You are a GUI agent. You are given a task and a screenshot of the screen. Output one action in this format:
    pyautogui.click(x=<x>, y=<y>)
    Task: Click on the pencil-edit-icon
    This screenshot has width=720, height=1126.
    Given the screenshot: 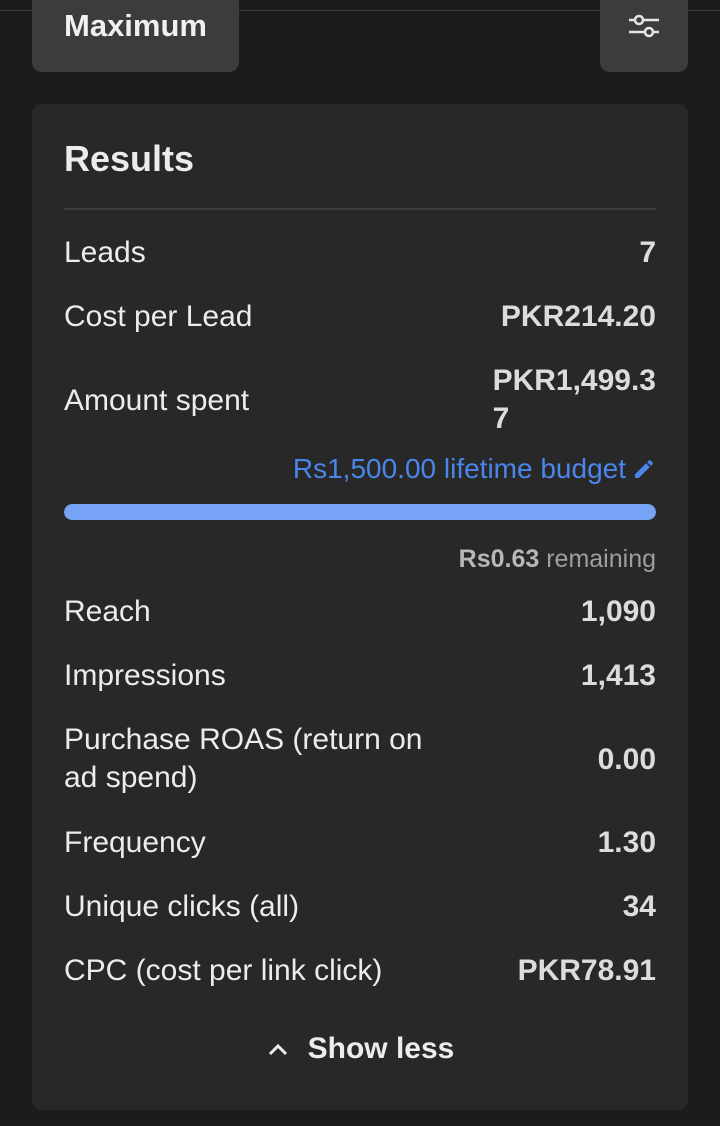 What is the action you would take?
    pyautogui.click(x=644, y=468)
    